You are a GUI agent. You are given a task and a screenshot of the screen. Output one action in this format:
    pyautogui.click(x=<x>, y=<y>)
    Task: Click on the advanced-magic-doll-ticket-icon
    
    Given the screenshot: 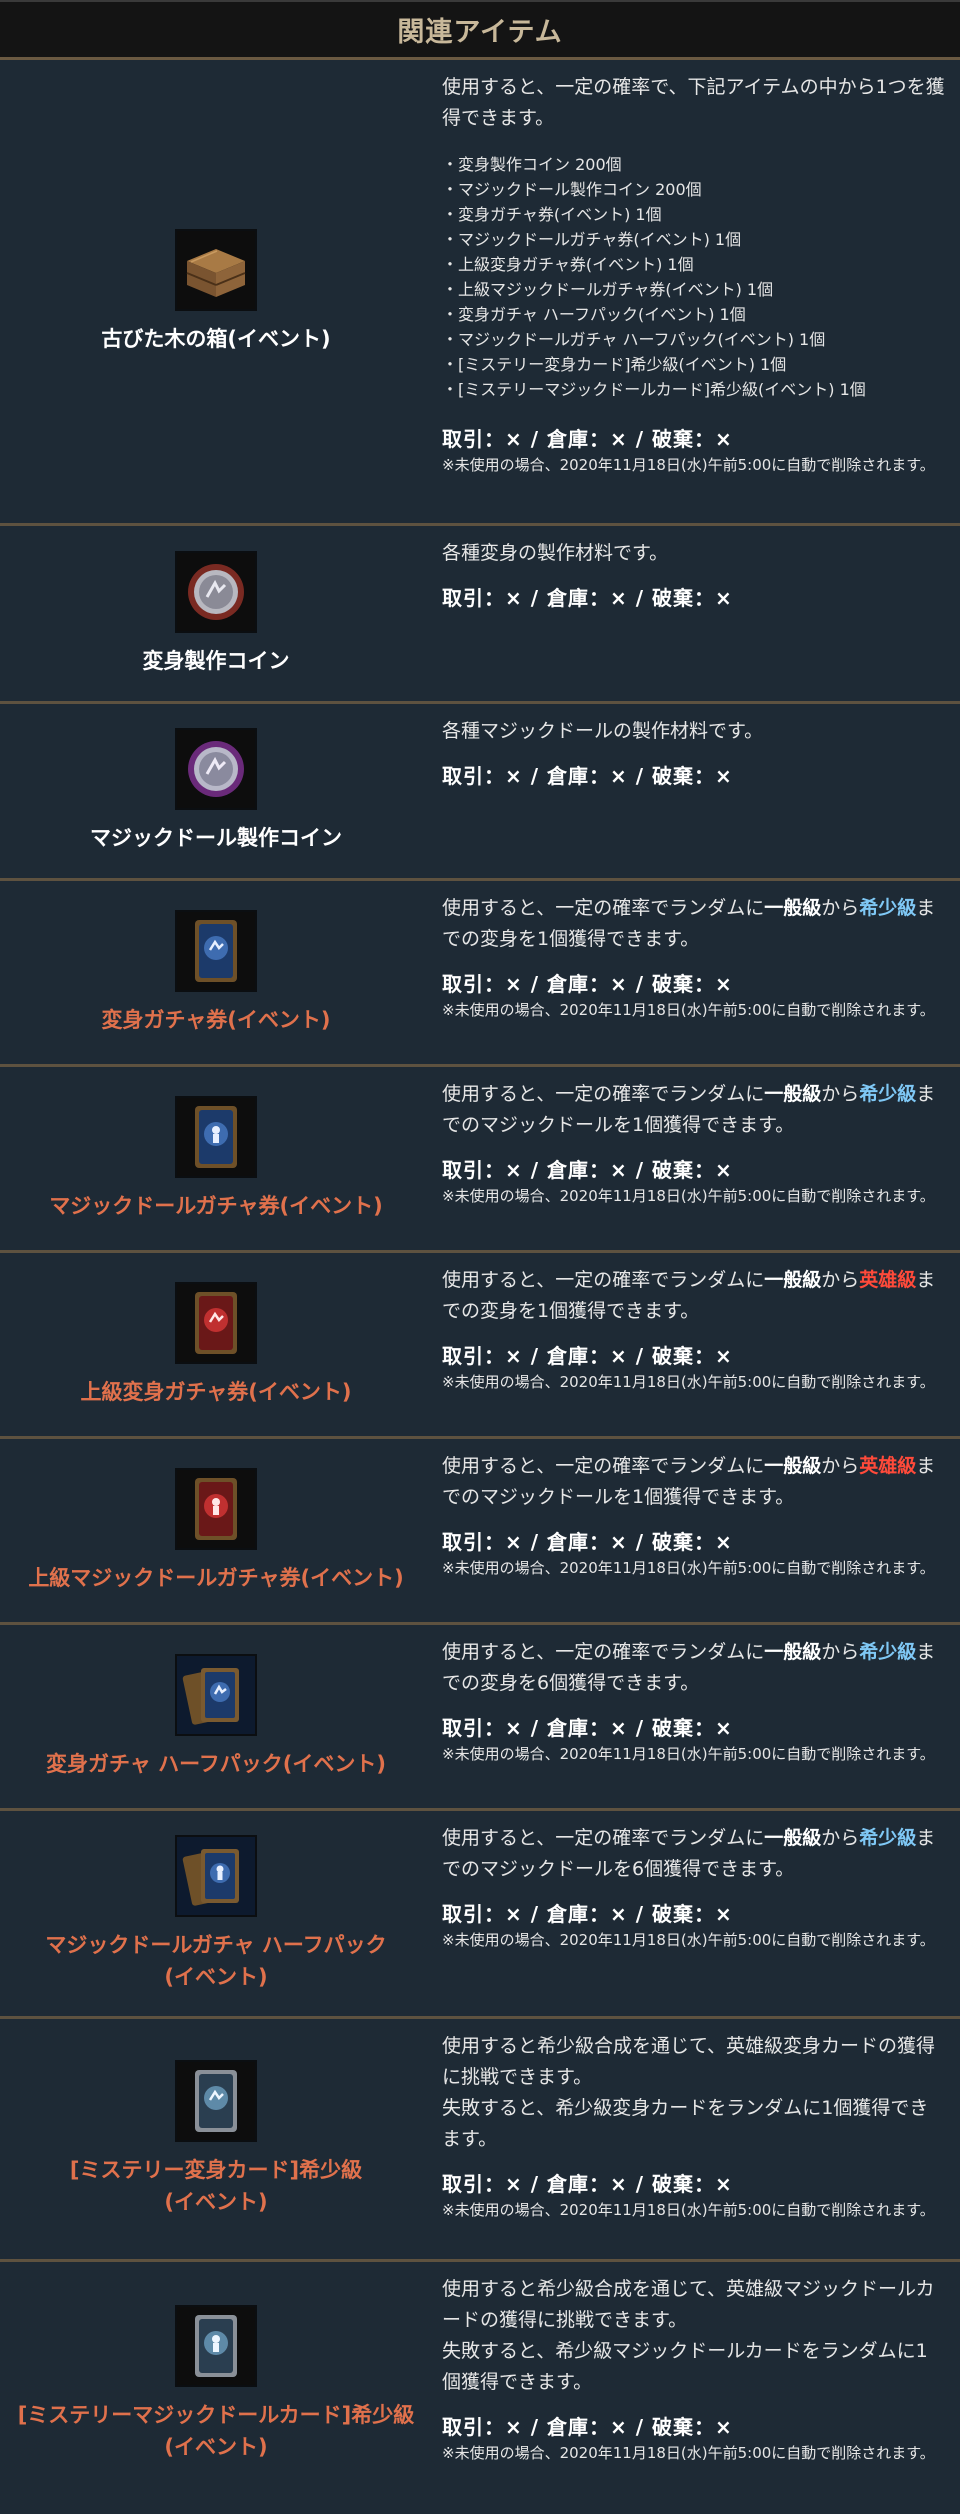 What is the action you would take?
    pyautogui.click(x=216, y=1508)
    